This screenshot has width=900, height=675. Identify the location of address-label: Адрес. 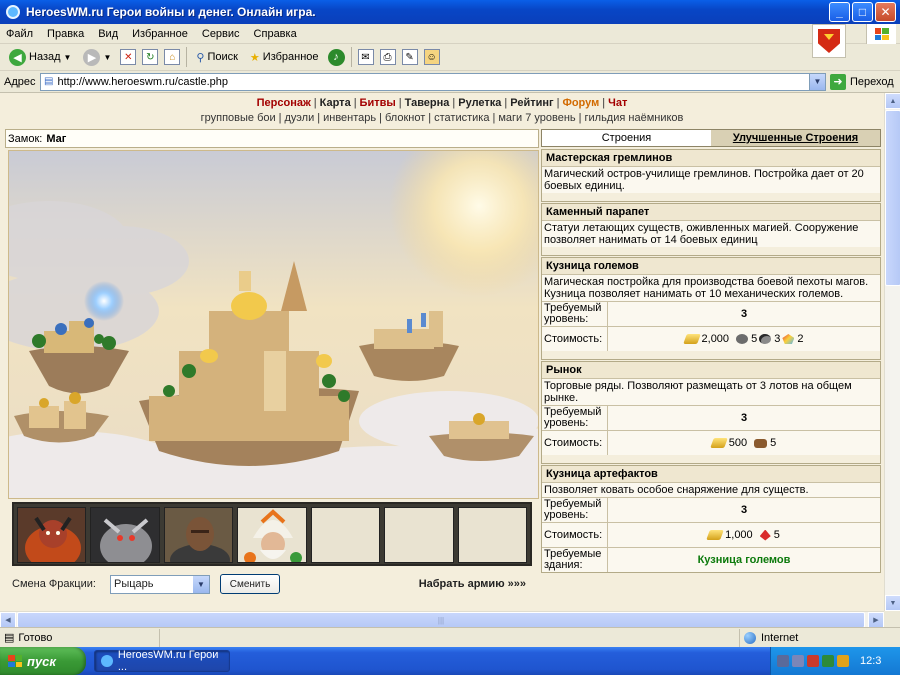
(20, 81).